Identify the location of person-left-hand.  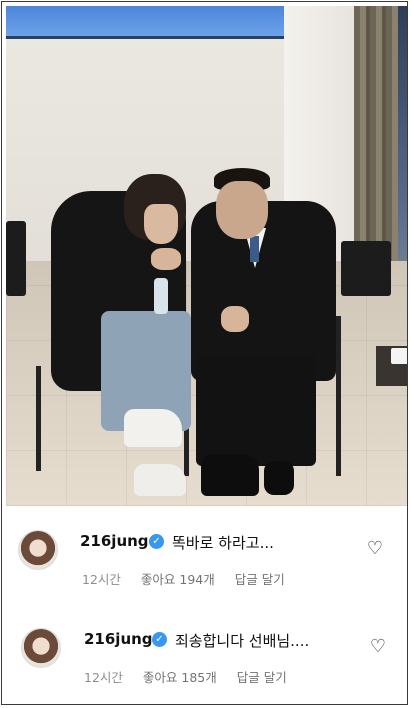
(166, 259).